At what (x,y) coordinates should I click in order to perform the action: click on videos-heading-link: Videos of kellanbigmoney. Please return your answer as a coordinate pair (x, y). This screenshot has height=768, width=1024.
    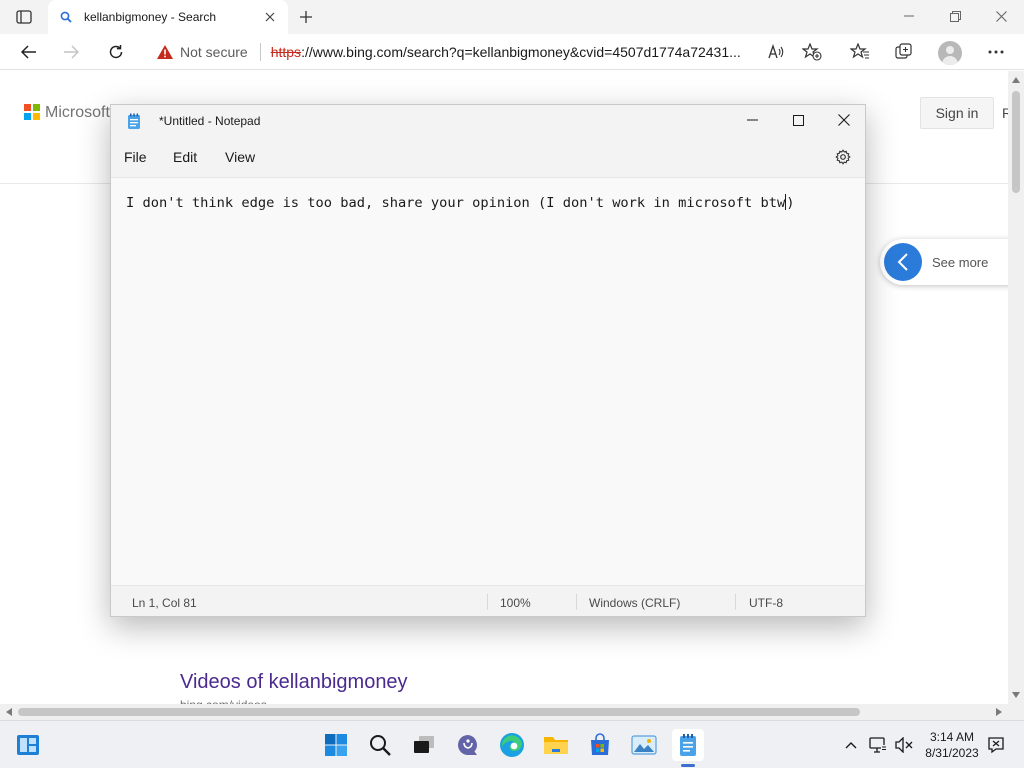
    Looking at the image, I should click on (294, 682).